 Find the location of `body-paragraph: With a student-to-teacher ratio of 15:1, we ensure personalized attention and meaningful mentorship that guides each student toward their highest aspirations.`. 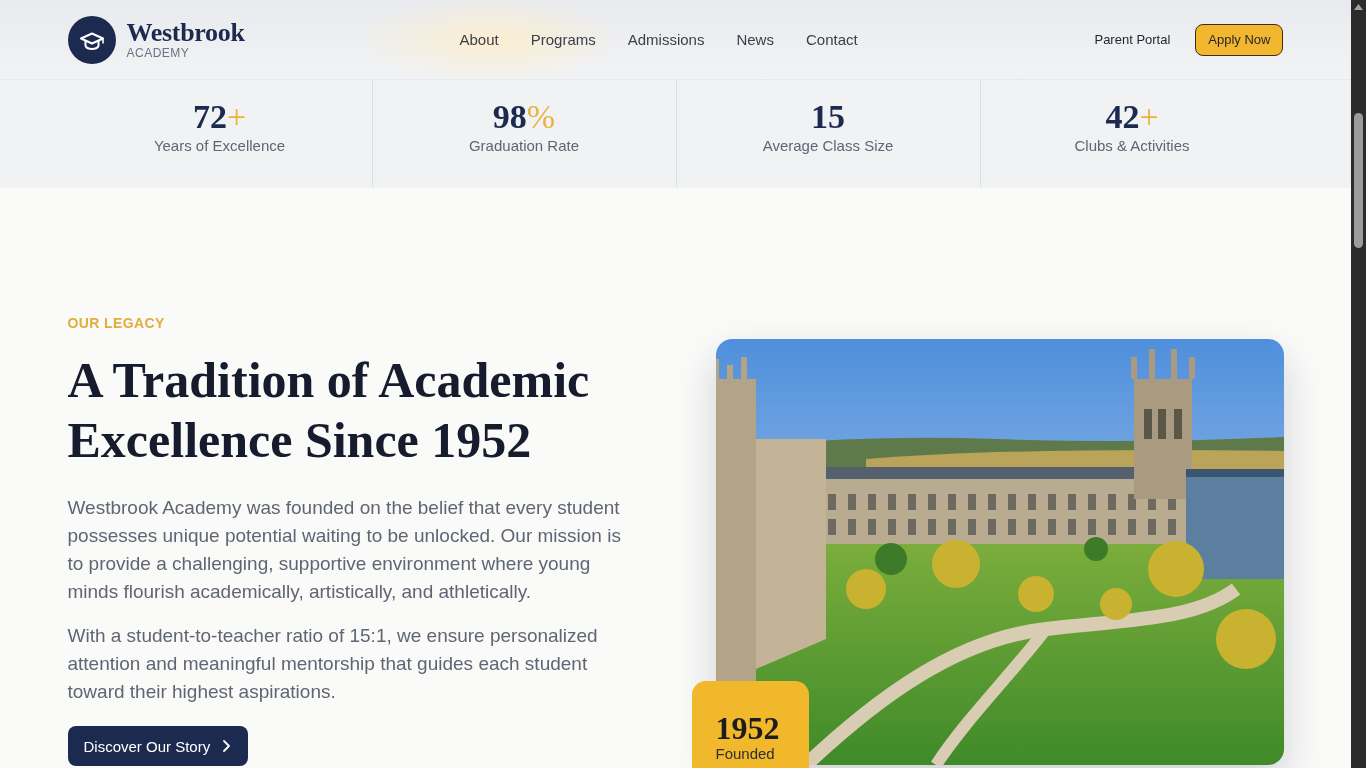

body-paragraph: With a student-to-teacher ratio of 15:1, we ensure personalized attention and meaningful mentorship that guides each student toward their highest aspirations. is located at coordinates (333, 664).